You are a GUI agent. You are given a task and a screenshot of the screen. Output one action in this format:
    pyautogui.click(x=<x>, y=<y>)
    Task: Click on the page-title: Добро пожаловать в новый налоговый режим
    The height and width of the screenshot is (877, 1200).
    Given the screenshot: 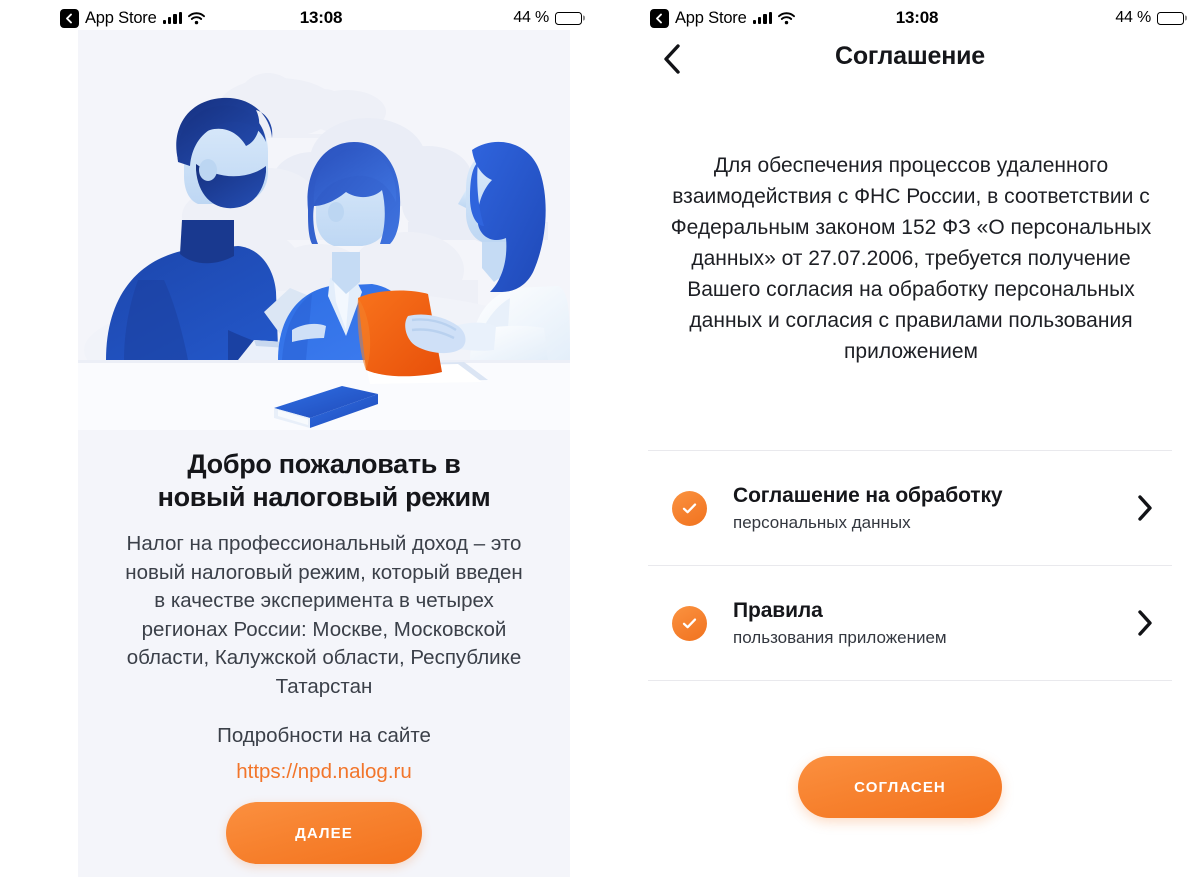 What is the action you would take?
    pyautogui.click(x=324, y=481)
    